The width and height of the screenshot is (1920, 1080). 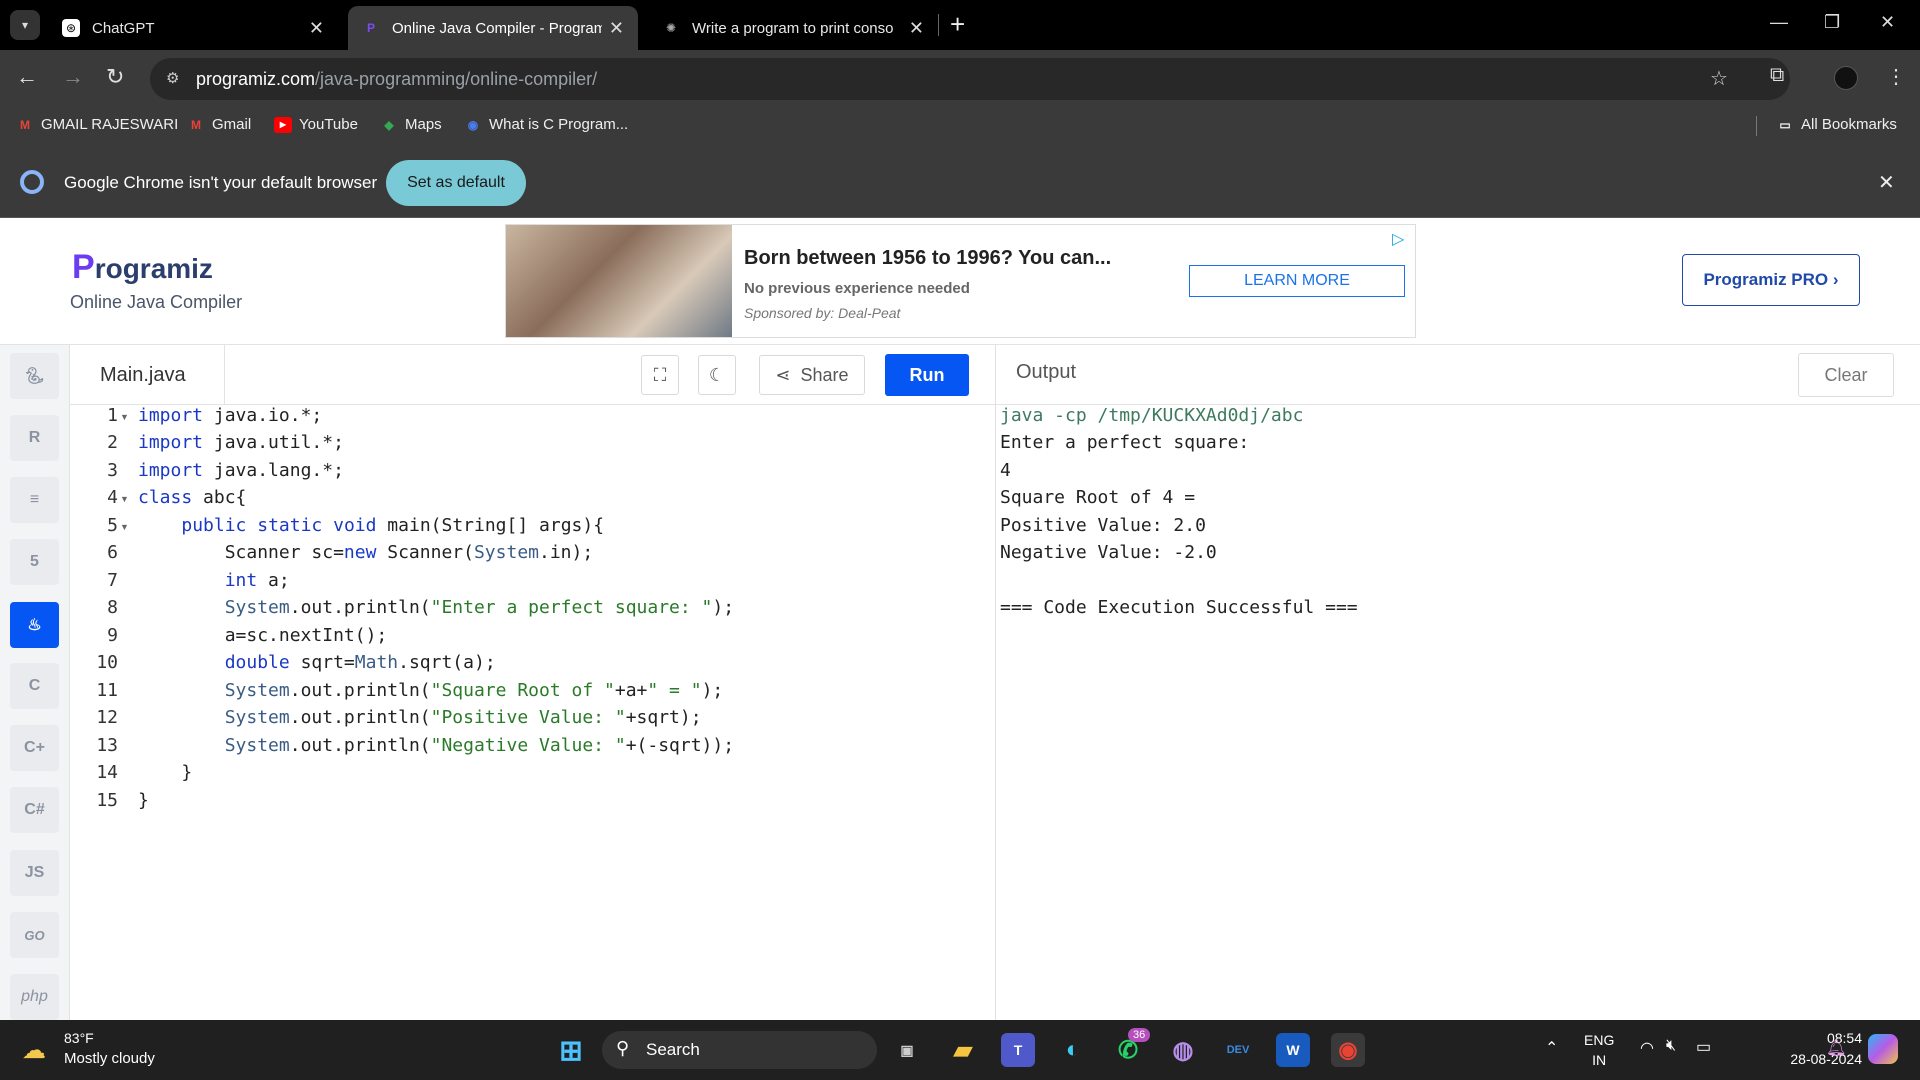 What do you see at coordinates (410, 124) in the screenshot?
I see `bookmark-maps: ◆ Maps` at bounding box center [410, 124].